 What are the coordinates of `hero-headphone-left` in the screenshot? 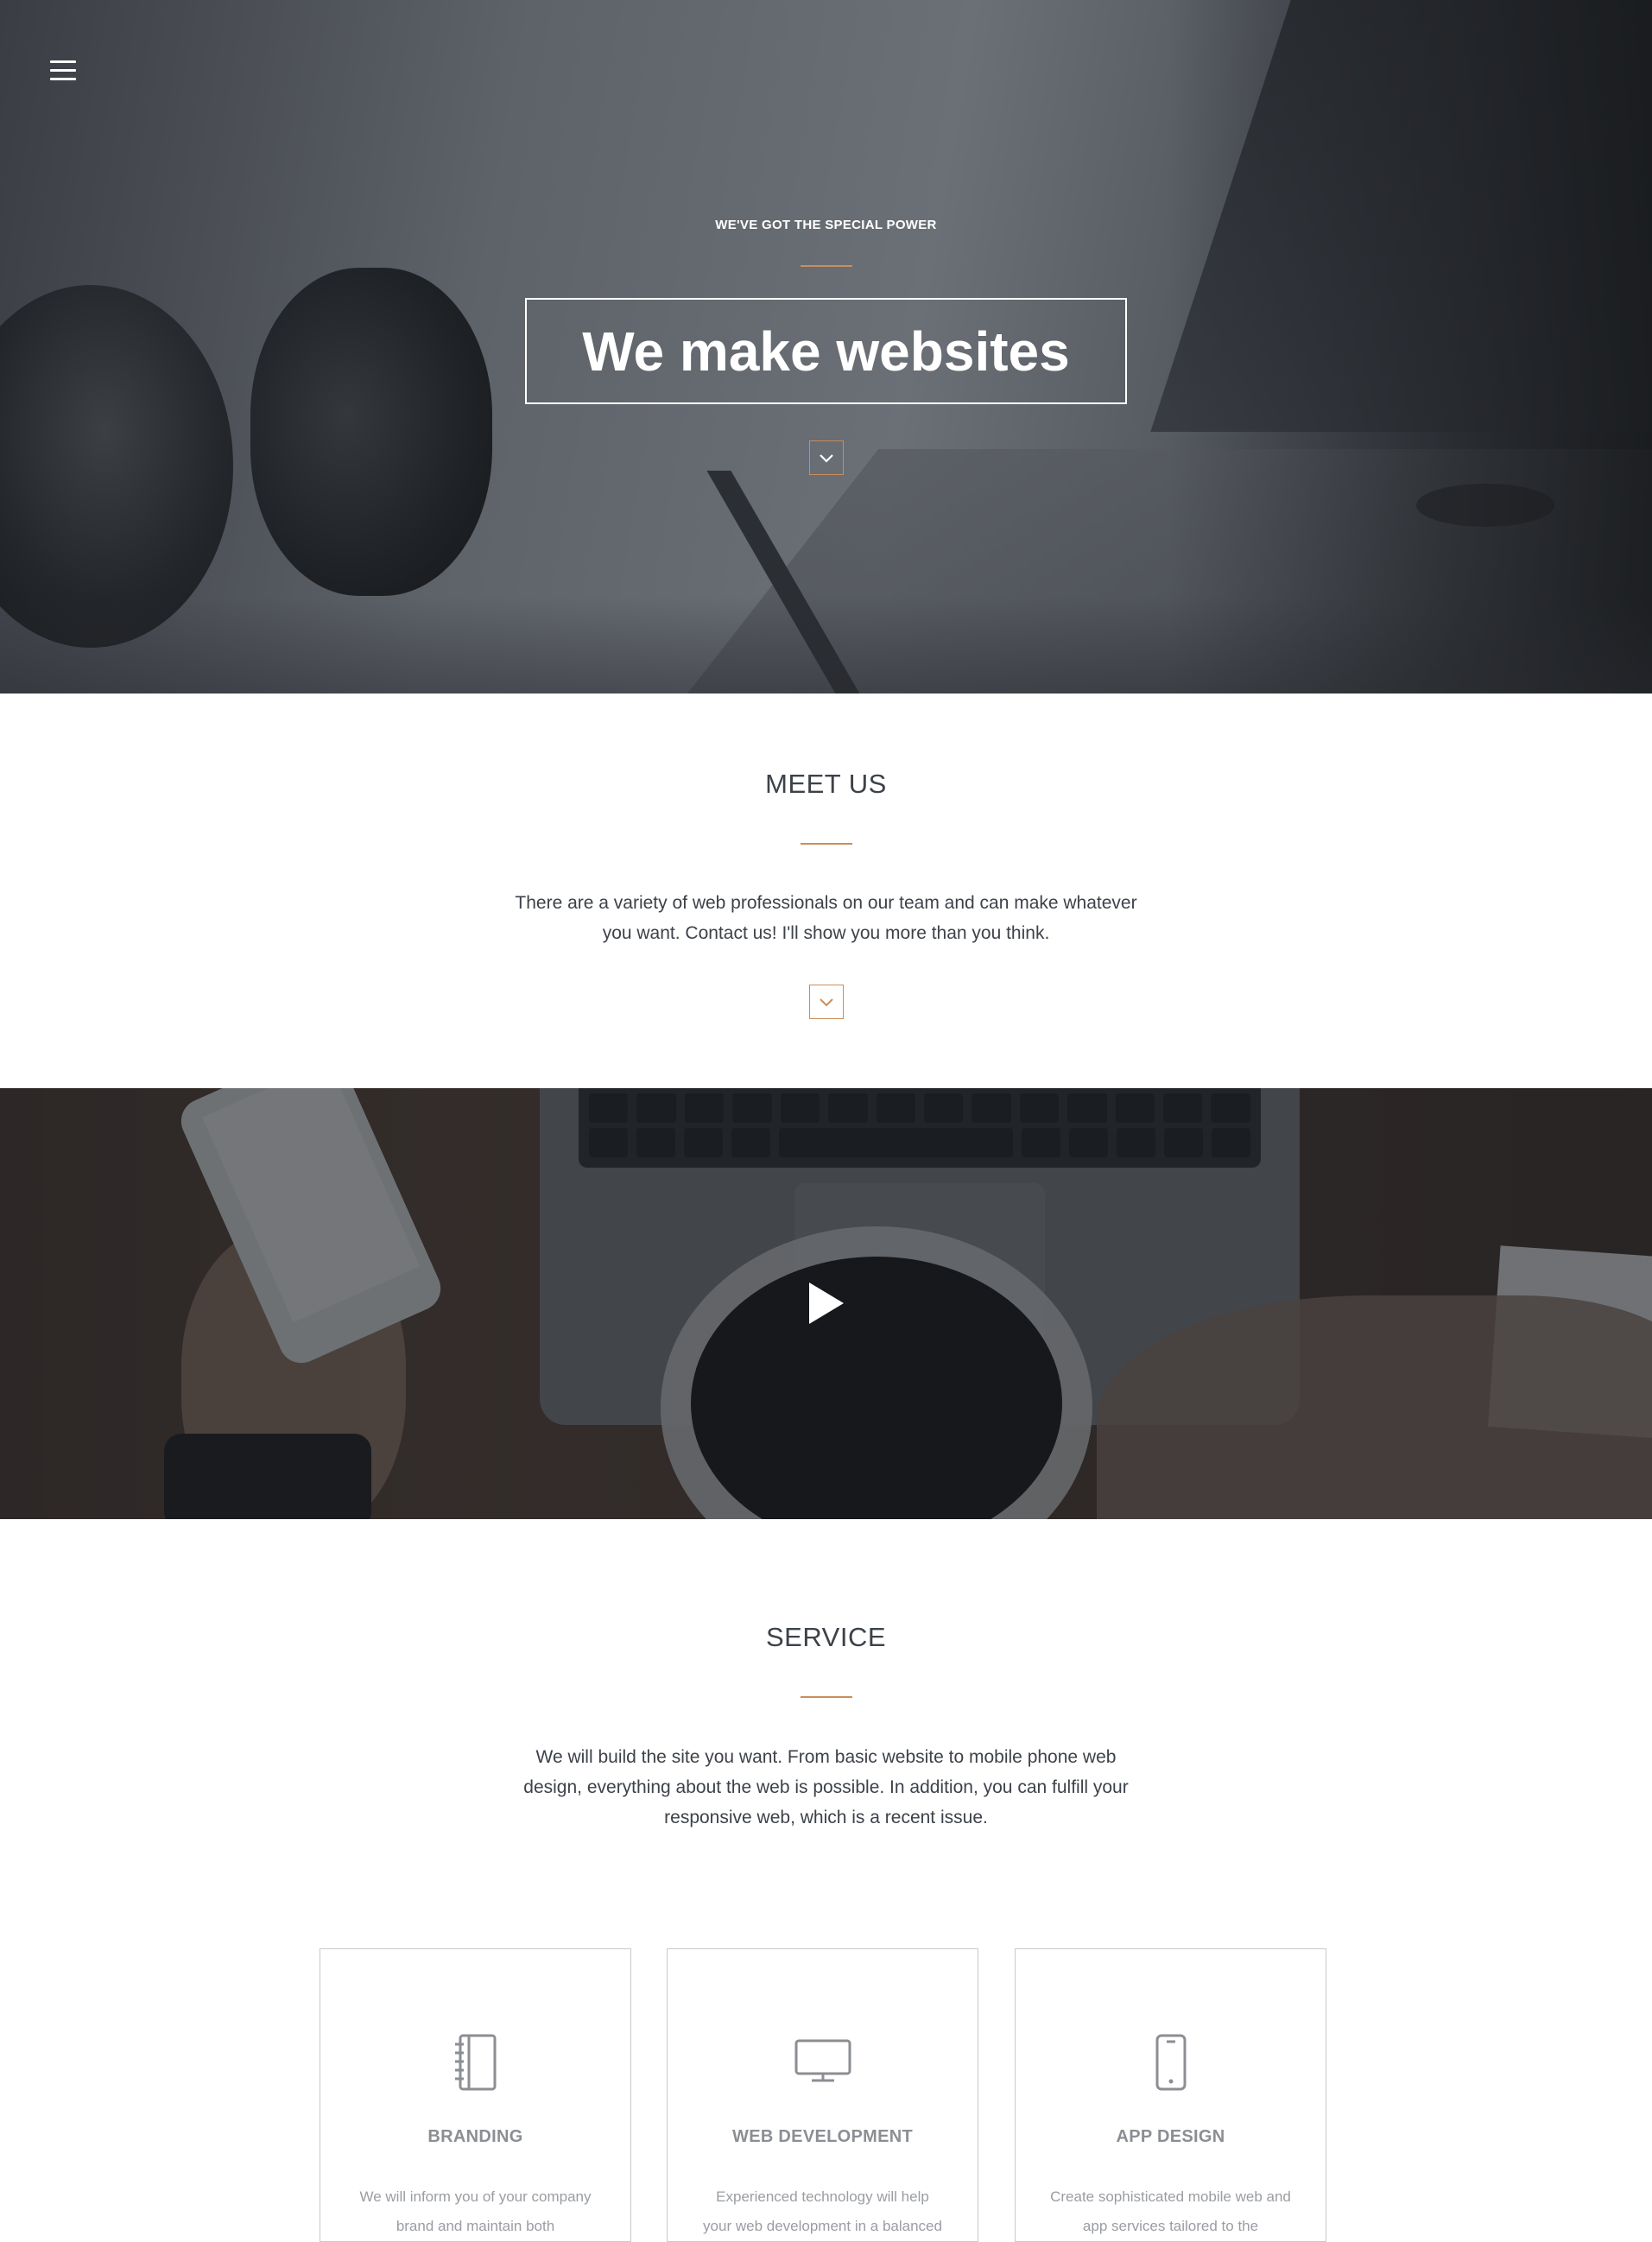 It's located at (116, 466).